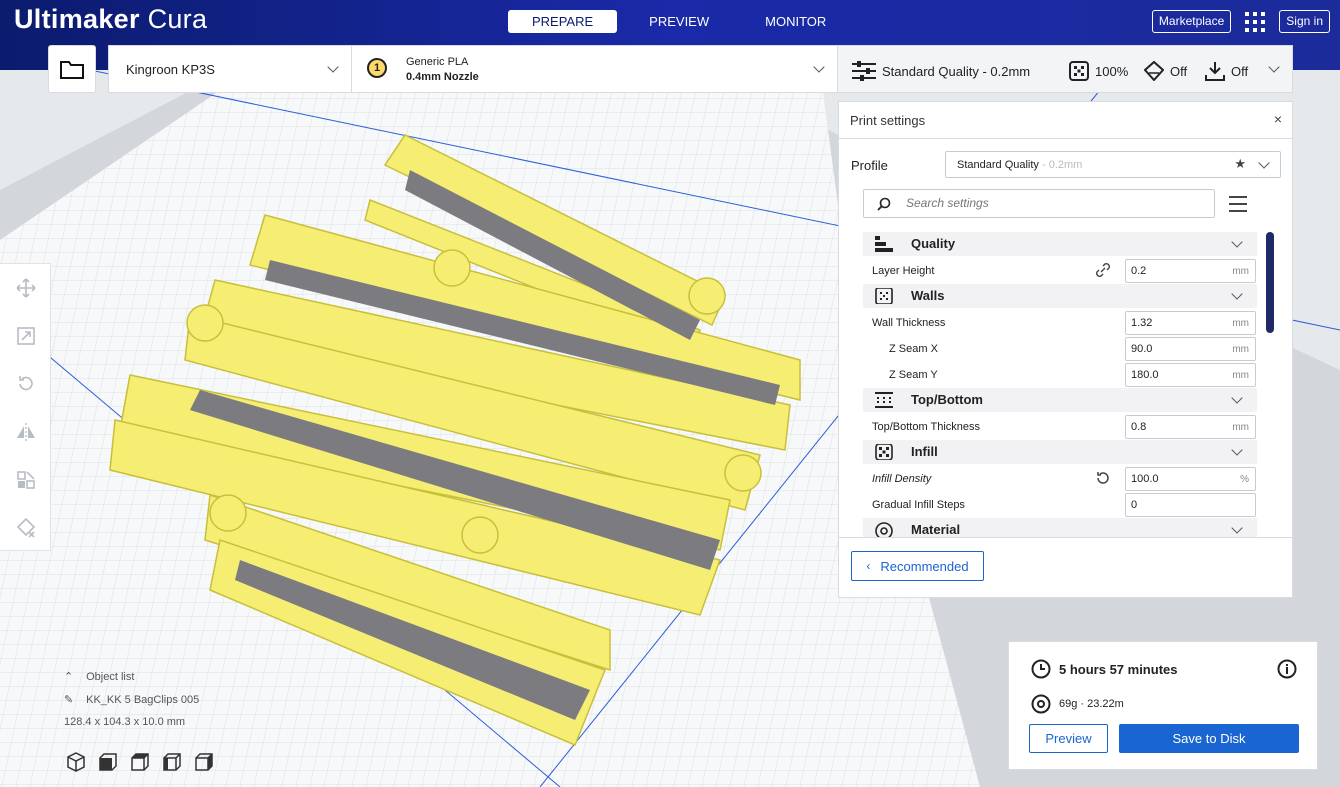  I want to click on rotate-tool, so click(25, 384).